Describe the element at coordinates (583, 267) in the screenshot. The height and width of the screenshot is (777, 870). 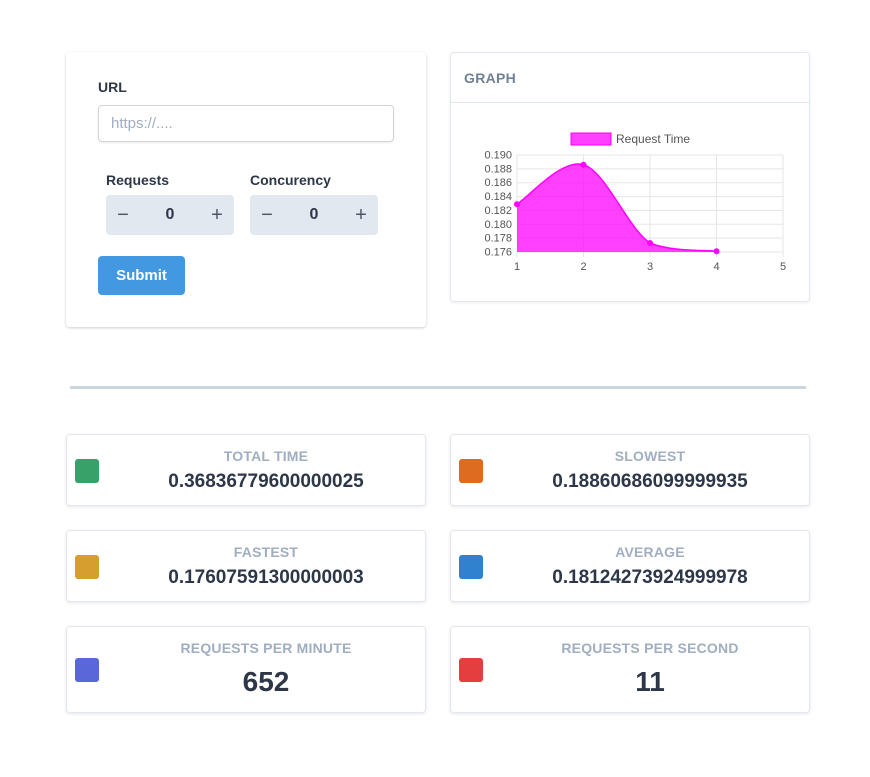
I see `x-tick-label: 2` at that location.